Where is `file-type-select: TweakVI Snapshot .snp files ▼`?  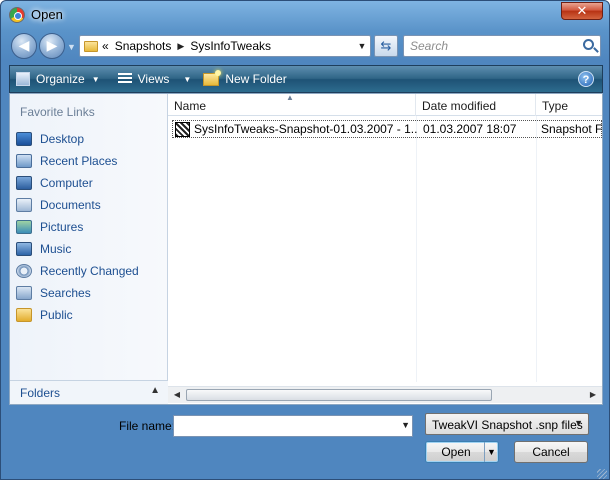 file-type-select: TweakVI Snapshot .snp files ▼ is located at coordinates (507, 424).